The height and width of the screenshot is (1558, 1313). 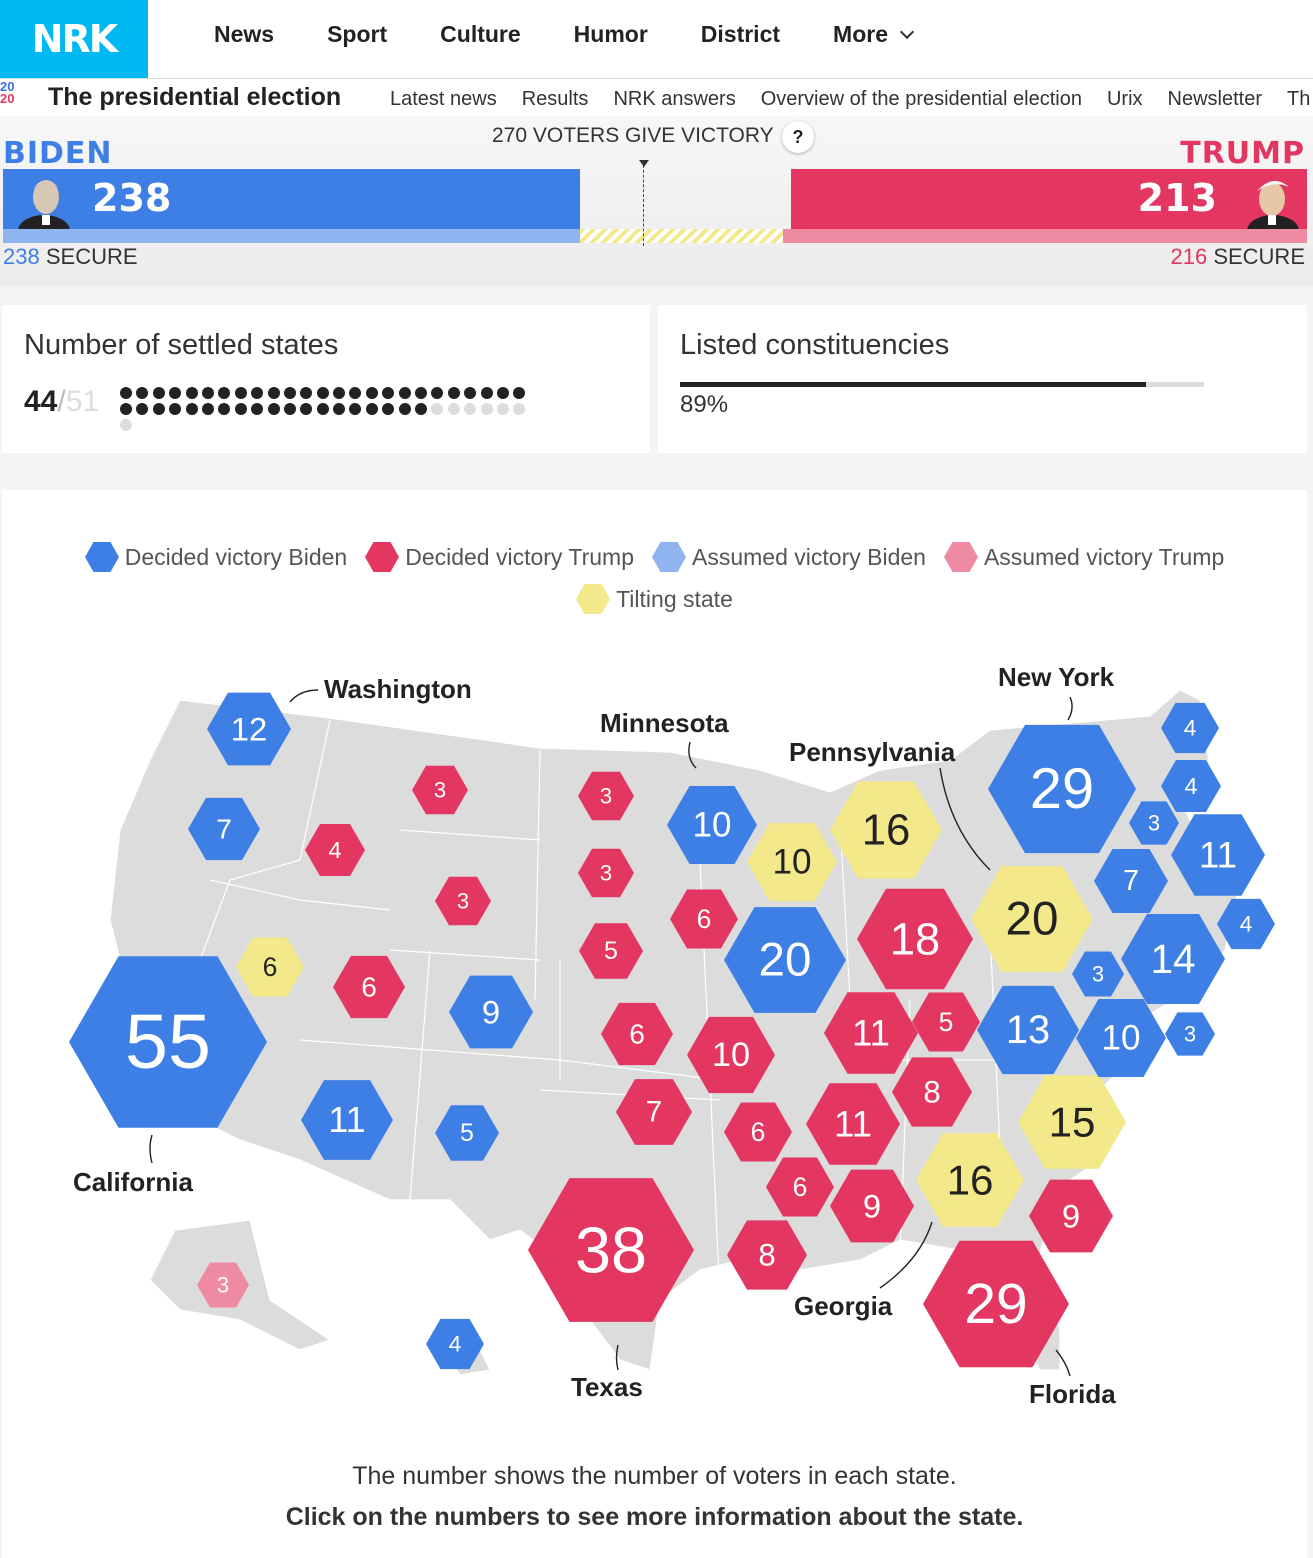 I want to click on trump-name: TRUMP, so click(x=1242, y=153).